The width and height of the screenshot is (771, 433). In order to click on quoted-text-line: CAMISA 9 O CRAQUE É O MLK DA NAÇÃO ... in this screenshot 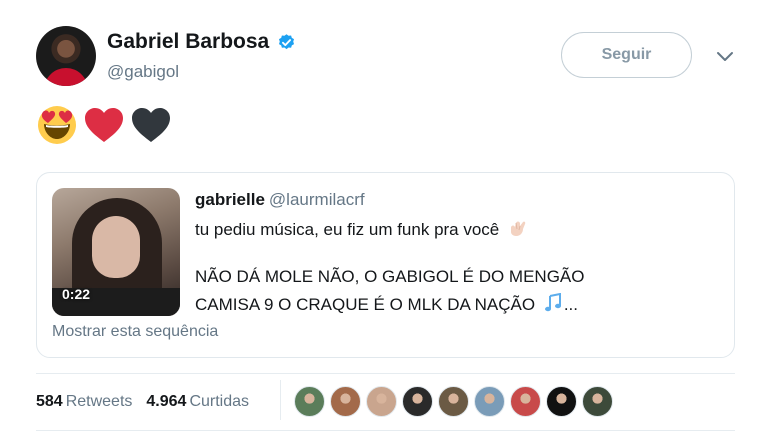, I will do `click(386, 304)`.